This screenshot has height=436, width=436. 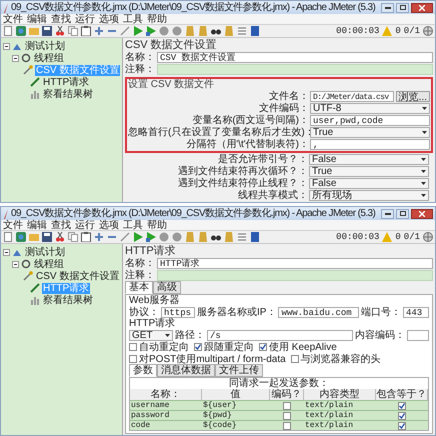 I want to click on field-label: 变量名称(西文逗号间隔)：, so click(x=250, y=120).